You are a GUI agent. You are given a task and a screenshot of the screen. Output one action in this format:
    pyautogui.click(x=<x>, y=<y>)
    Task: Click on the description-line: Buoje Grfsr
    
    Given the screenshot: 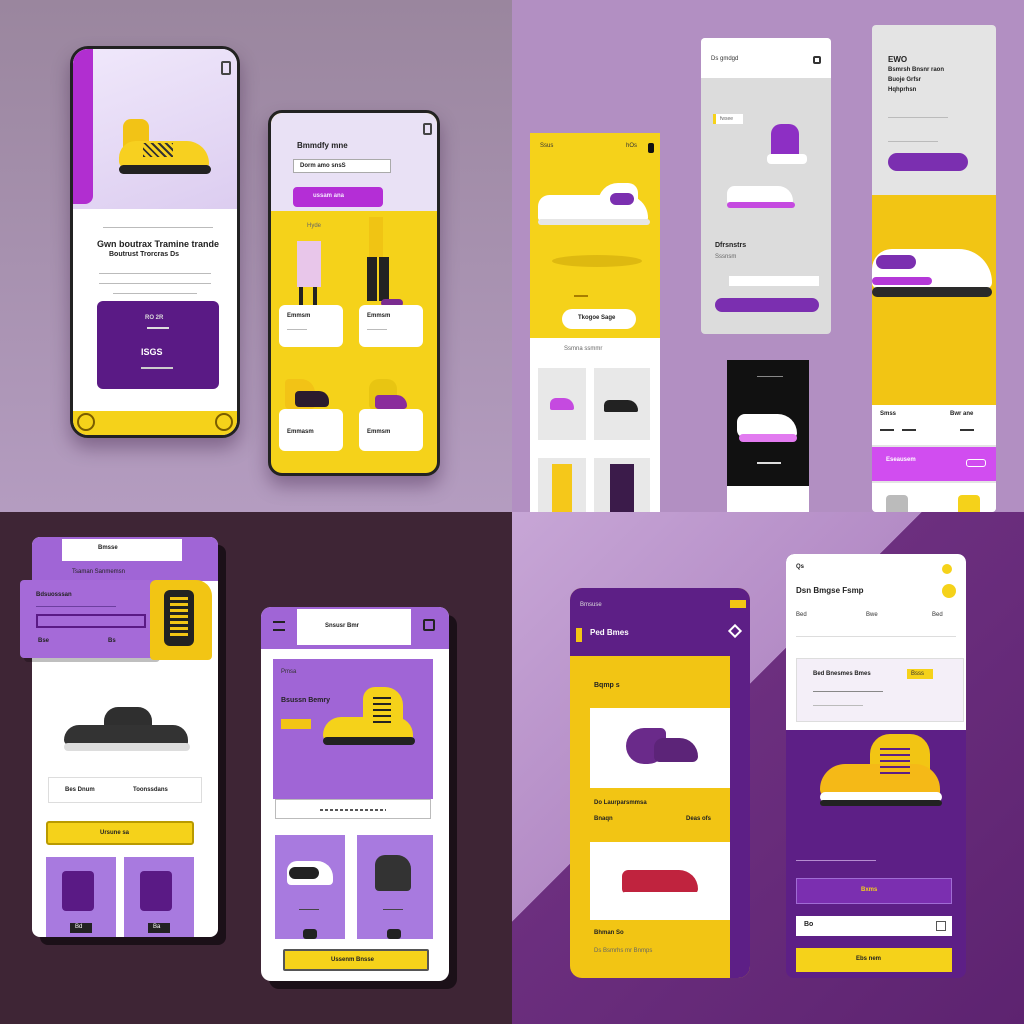 What is the action you would take?
    pyautogui.click(x=905, y=80)
    